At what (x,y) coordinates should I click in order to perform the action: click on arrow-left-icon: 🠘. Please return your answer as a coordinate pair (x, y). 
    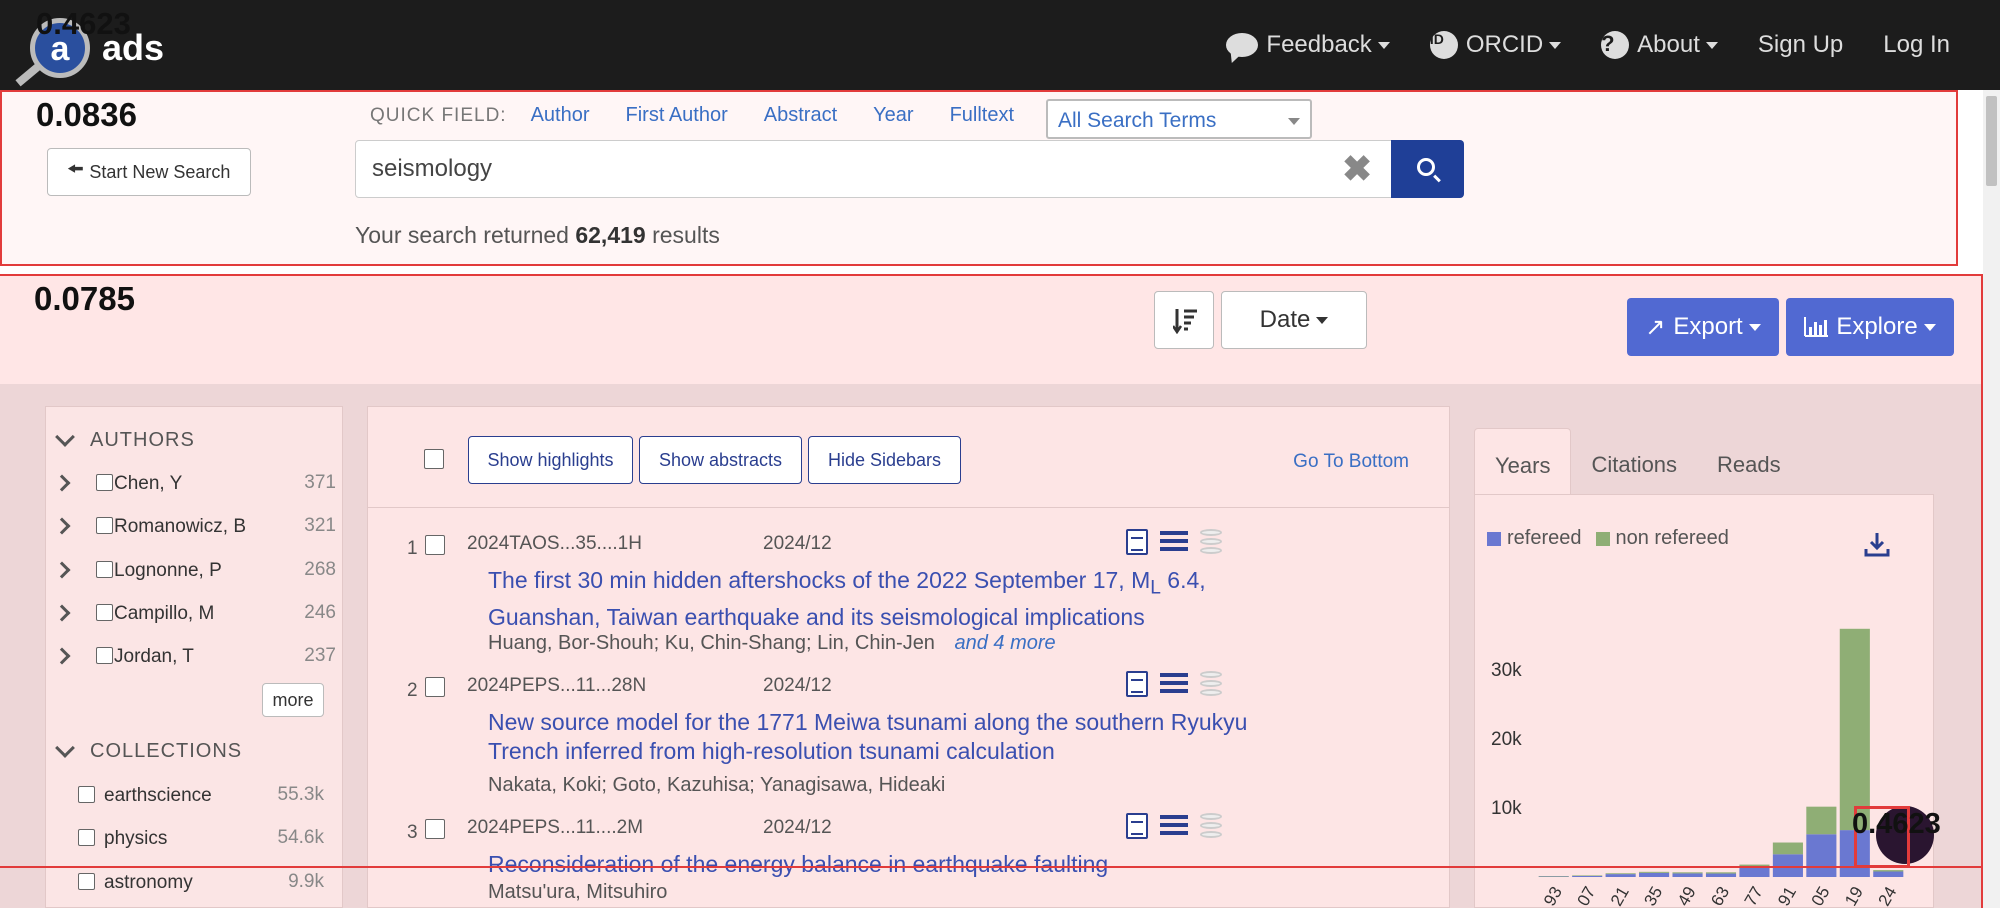
    Looking at the image, I should click on (75, 169).